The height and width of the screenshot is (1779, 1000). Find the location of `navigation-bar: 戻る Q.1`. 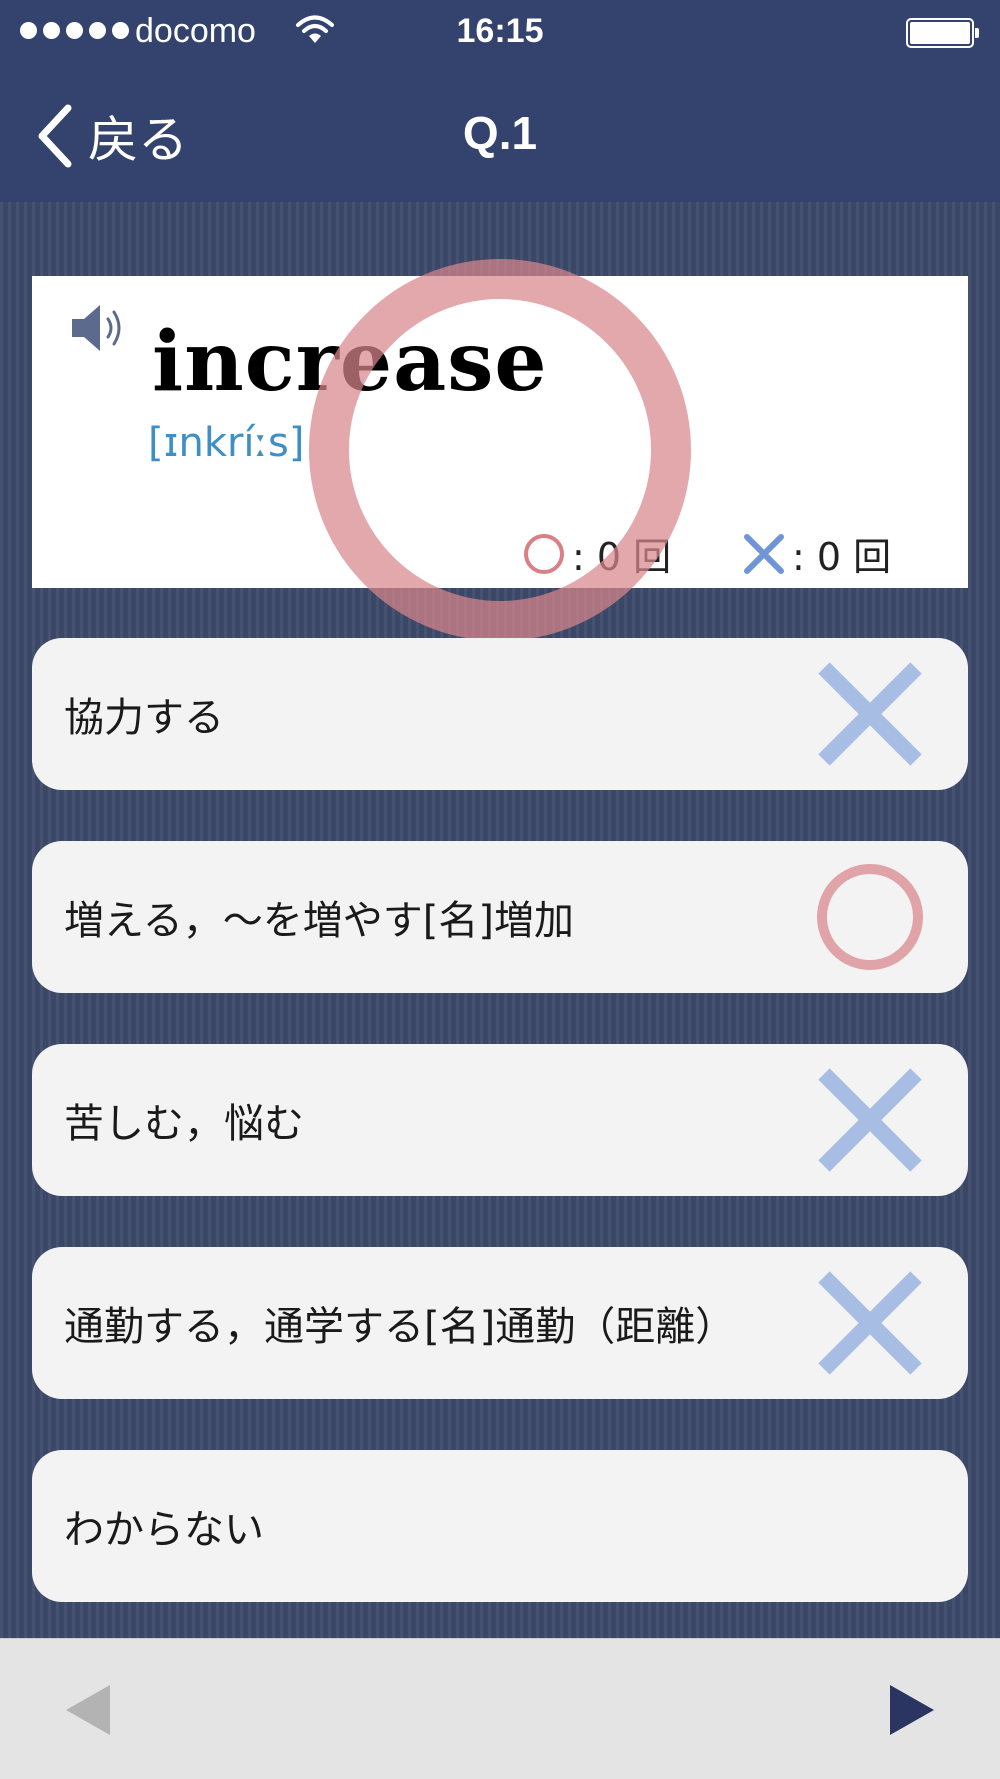

navigation-bar: 戻る Q.1 is located at coordinates (500, 136).